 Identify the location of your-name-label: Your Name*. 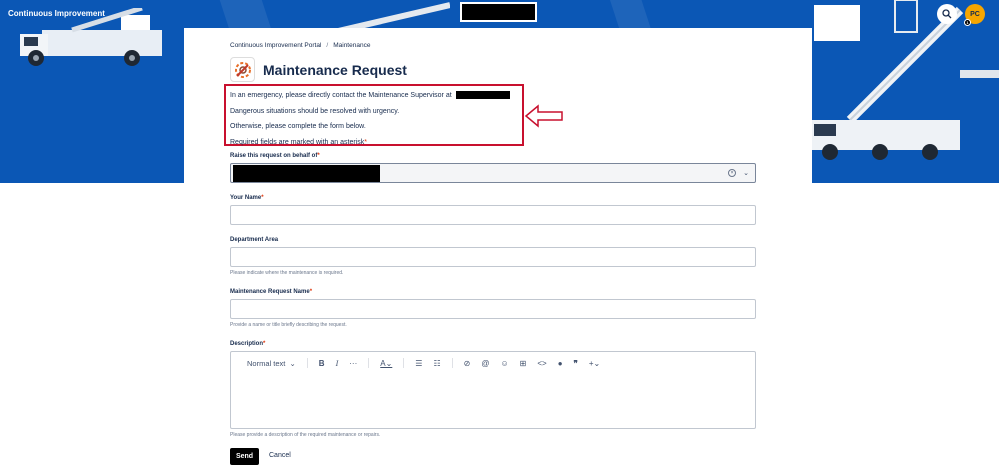
(247, 198).